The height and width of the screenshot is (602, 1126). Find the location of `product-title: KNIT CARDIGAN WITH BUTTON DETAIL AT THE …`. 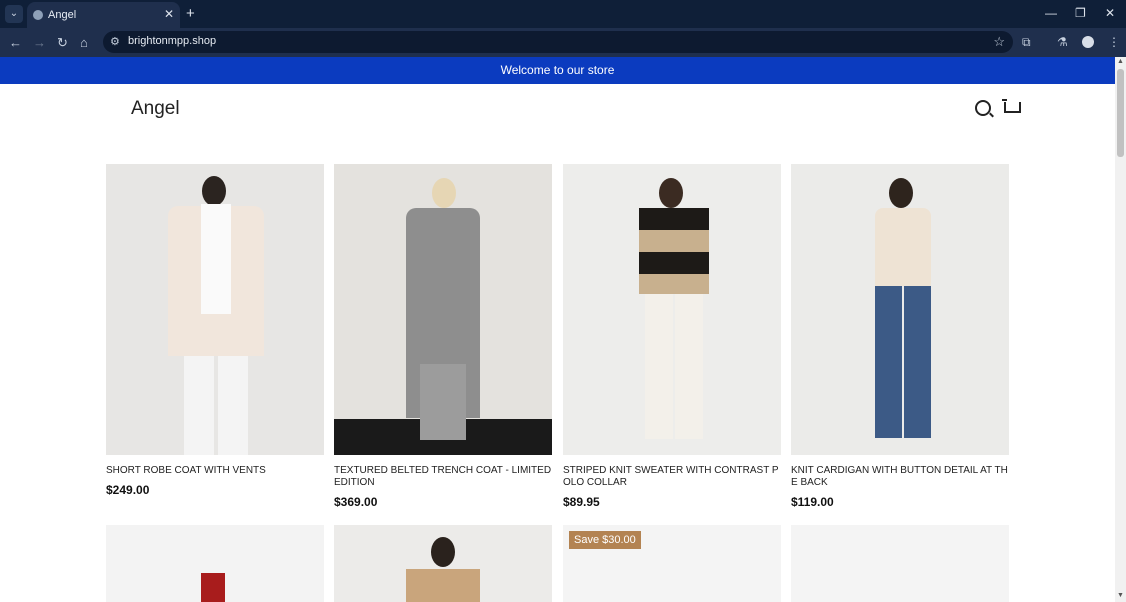

product-title: KNIT CARDIGAN WITH BUTTON DETAIL AT THE … is located at coordinates (900, 477).